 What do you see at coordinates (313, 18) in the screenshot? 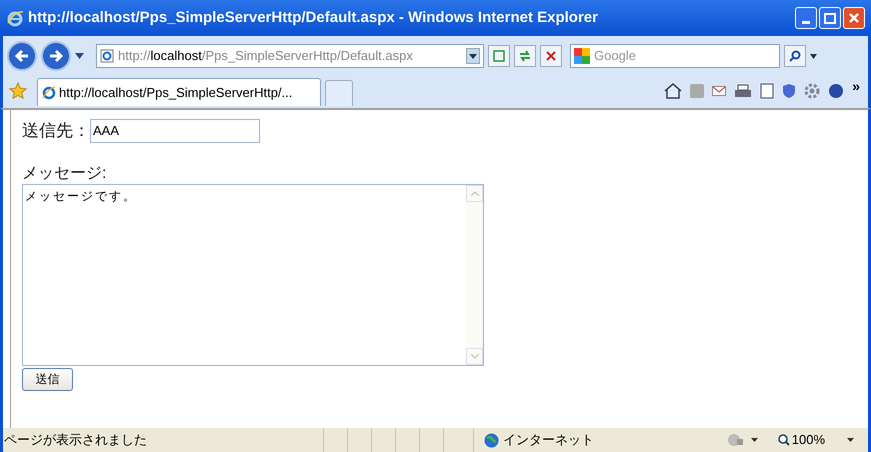
I see `window-title: http://localhost/Pps_SimpleServerHttp/Default.aspx - Windows Internet Explorer` at bounding box center [313, 18].